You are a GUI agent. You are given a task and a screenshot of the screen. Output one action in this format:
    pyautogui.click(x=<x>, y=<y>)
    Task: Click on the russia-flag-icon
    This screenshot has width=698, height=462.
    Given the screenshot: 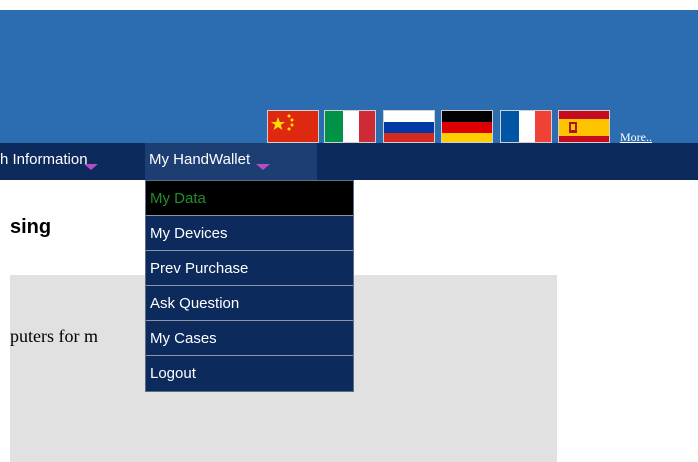 What is the action you would take?
    pyautogui.click(x=409, y=126)
    